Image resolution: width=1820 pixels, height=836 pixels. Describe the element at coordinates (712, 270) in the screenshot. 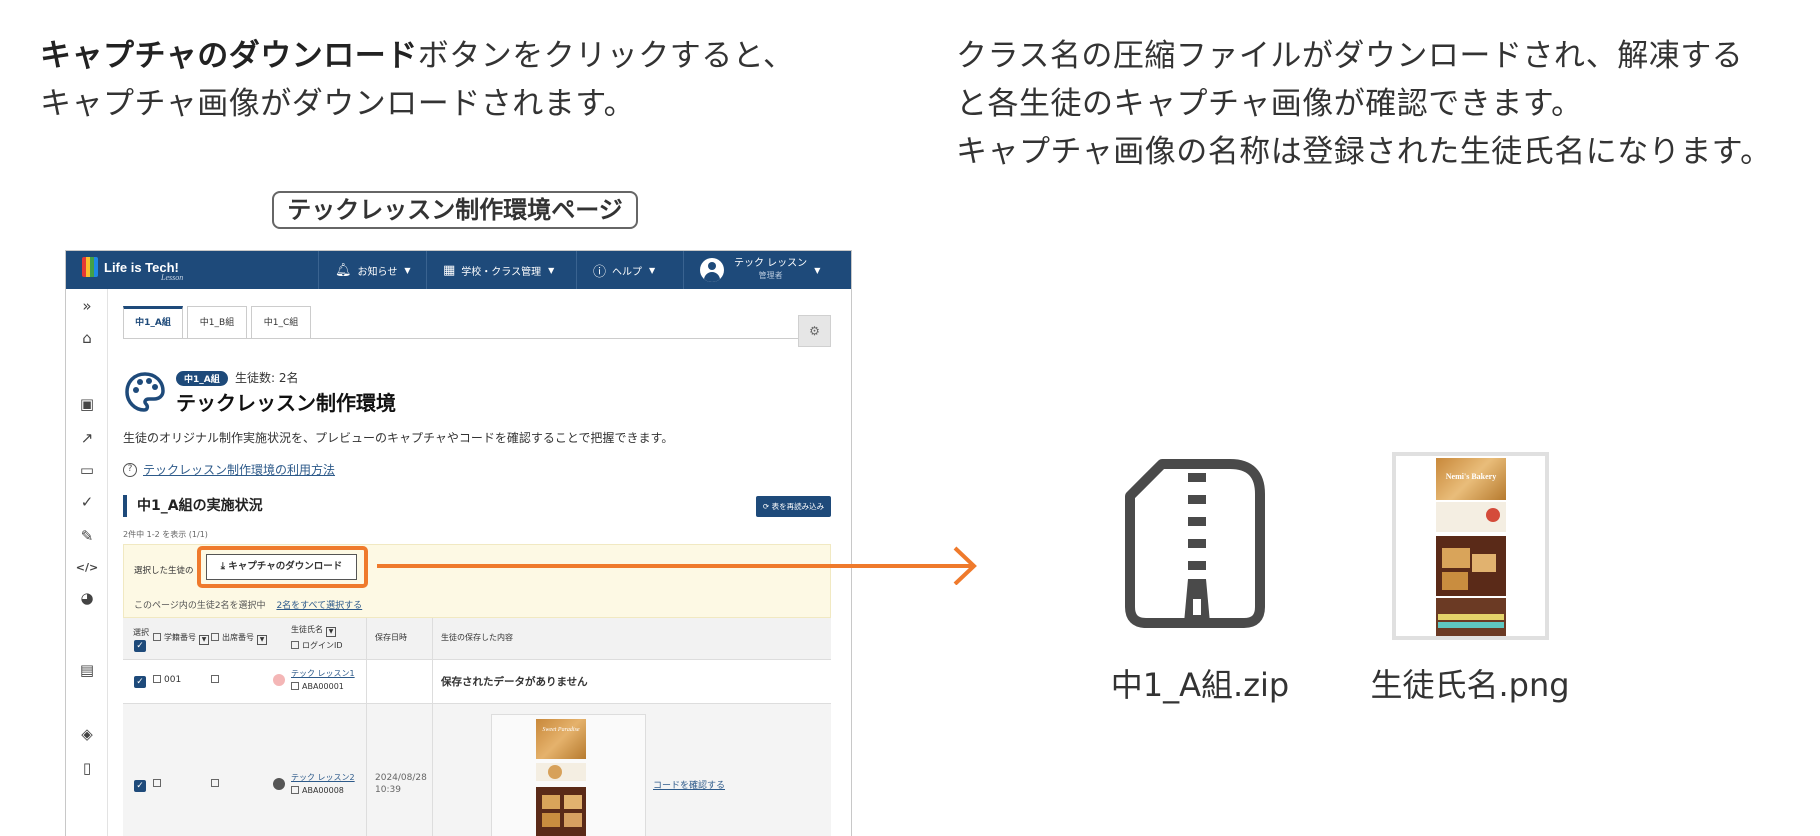

I see `user-avatar-icon` at that location.